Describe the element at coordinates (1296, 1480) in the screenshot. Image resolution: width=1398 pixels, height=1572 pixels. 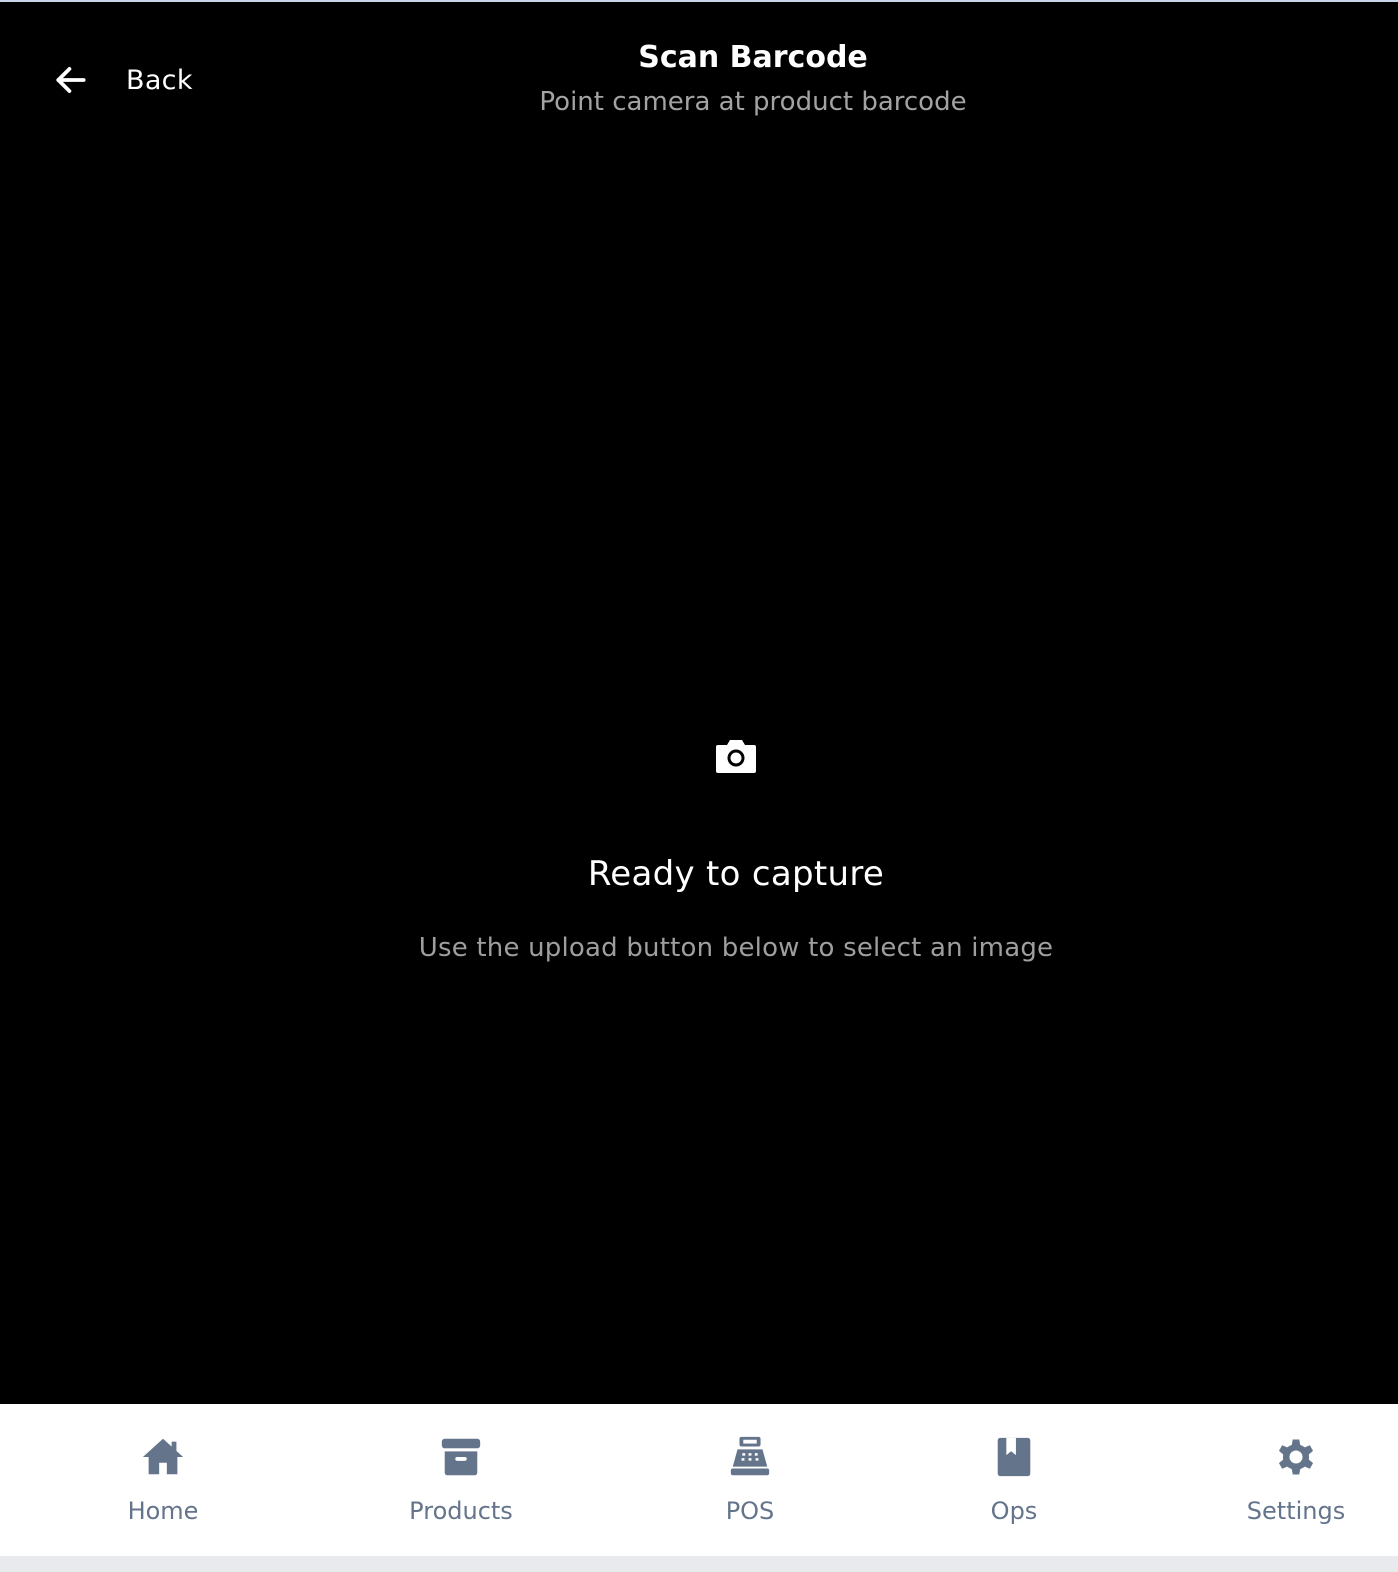
I see `nav-item-settings: Settings` at that location.